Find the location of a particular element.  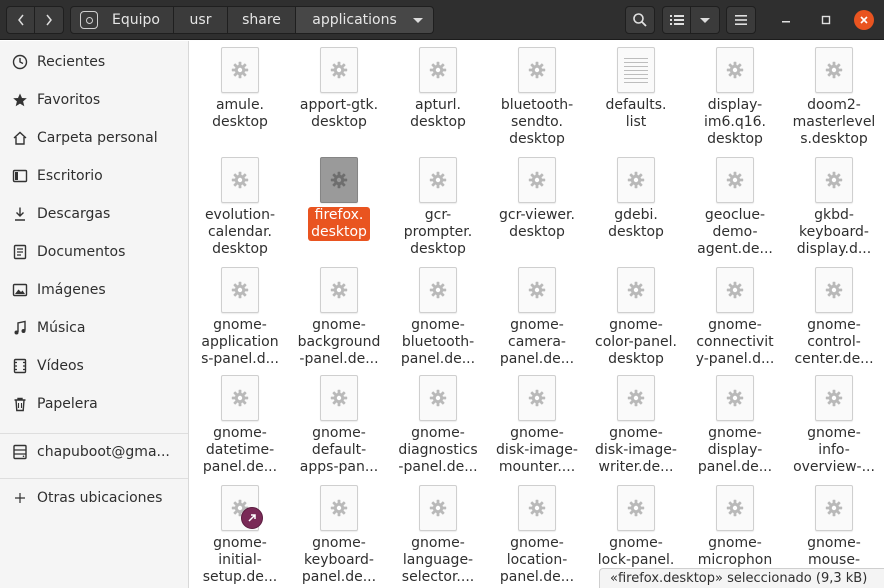

file-item: defaults. list is located at coordinates (636, 89).